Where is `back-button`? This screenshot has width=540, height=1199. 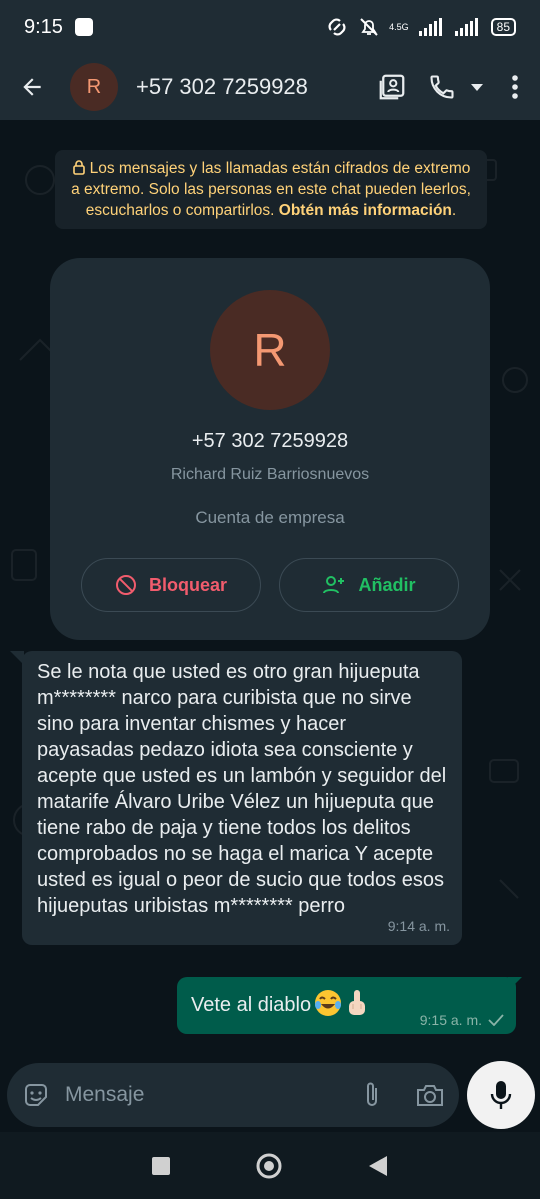
back-button is located at coordinates (32, 87).